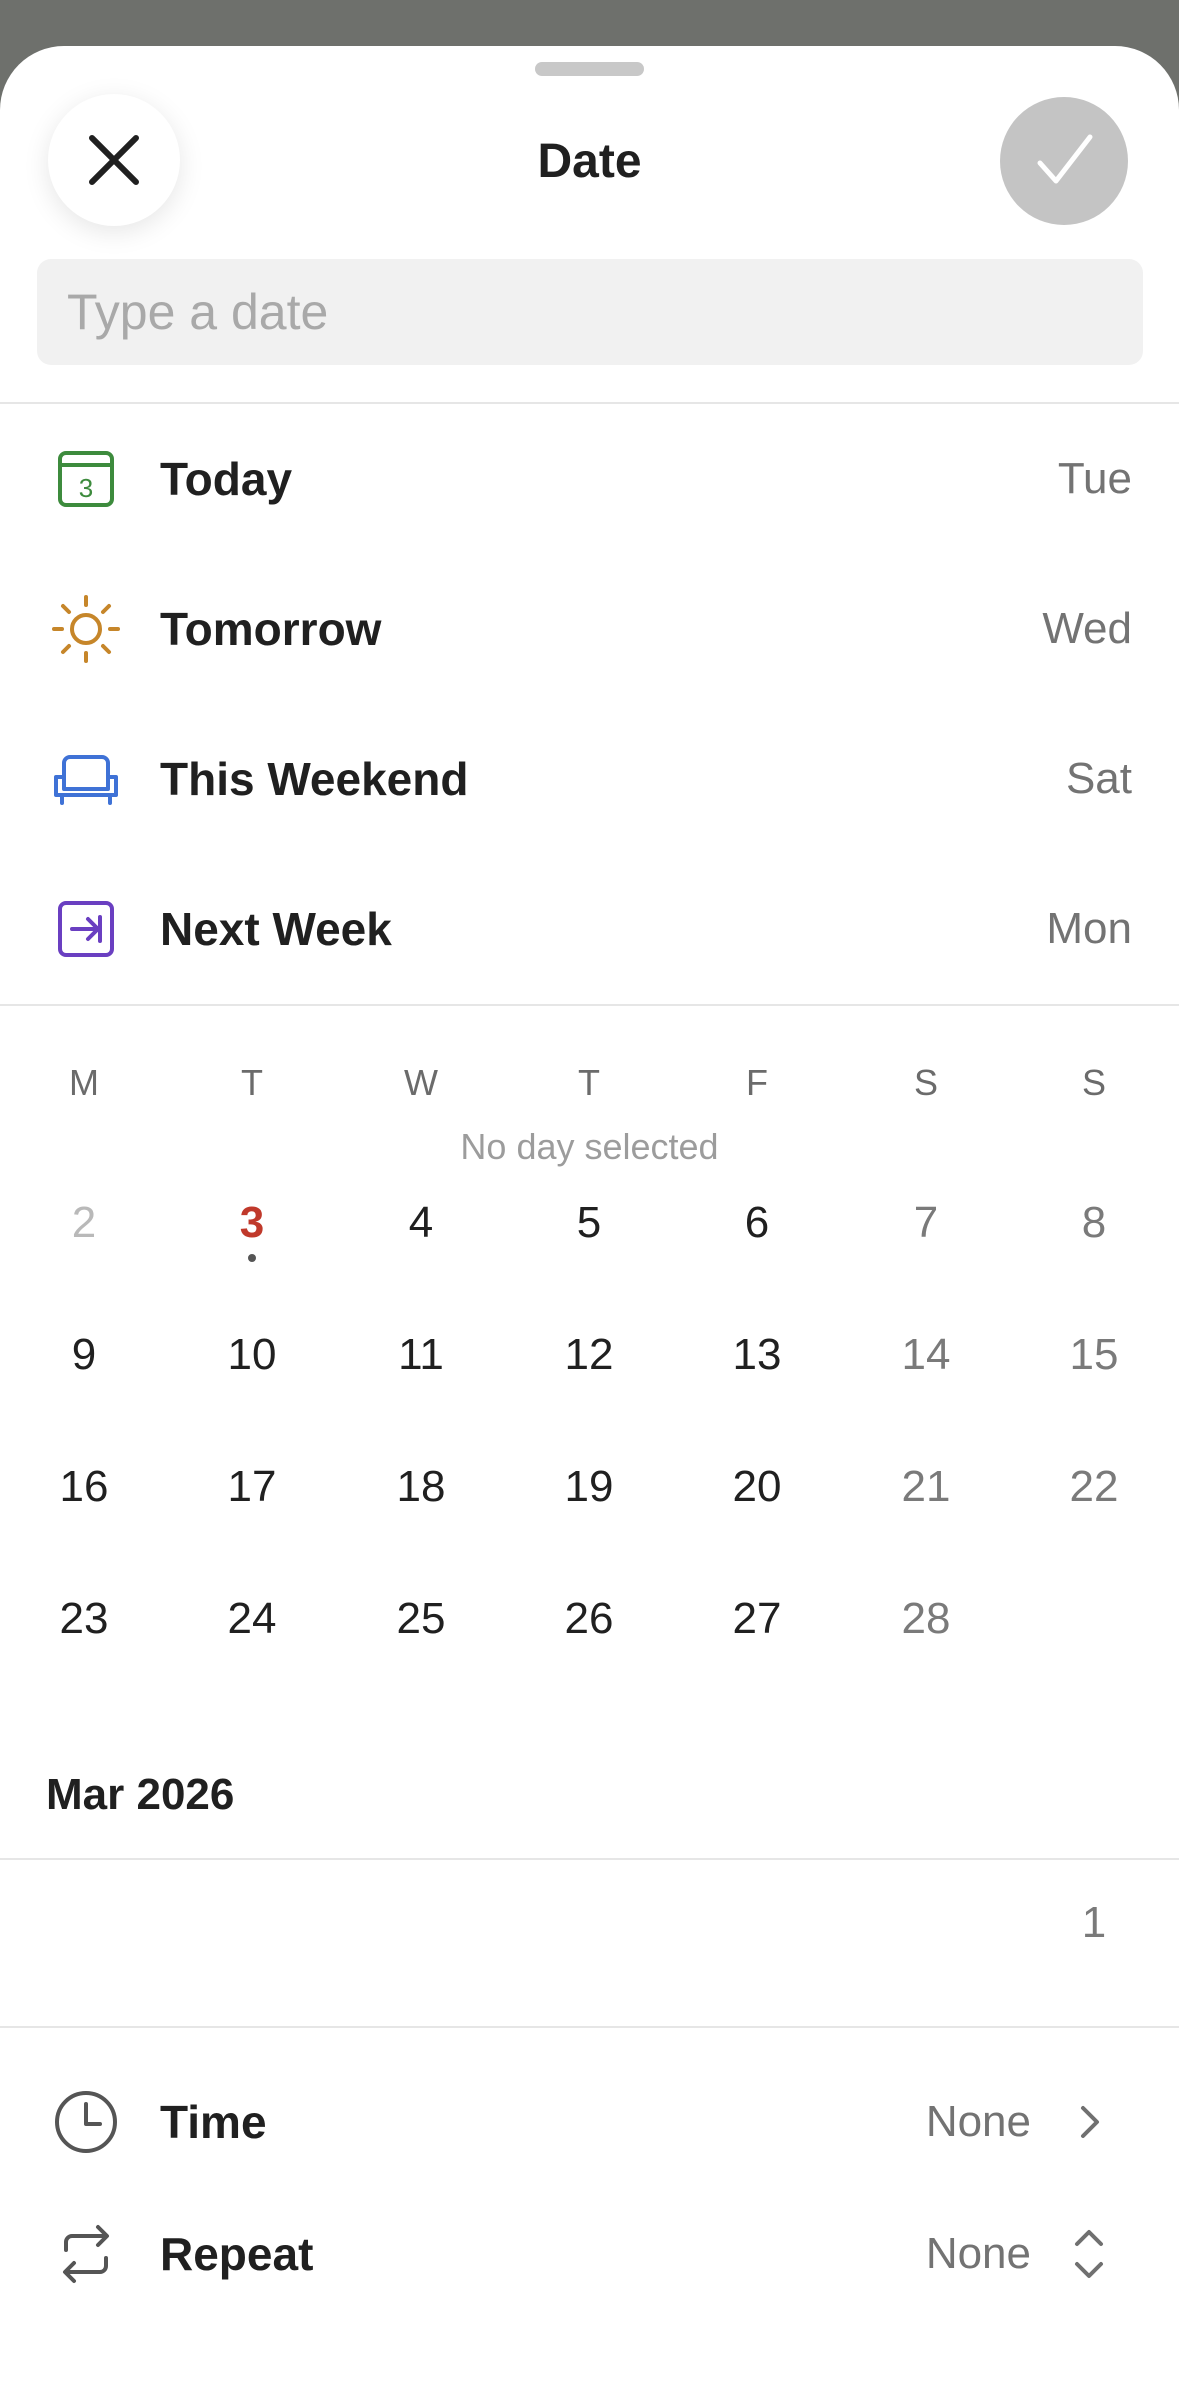  I want to click on calendar-day: 9, so click(84, 1355).